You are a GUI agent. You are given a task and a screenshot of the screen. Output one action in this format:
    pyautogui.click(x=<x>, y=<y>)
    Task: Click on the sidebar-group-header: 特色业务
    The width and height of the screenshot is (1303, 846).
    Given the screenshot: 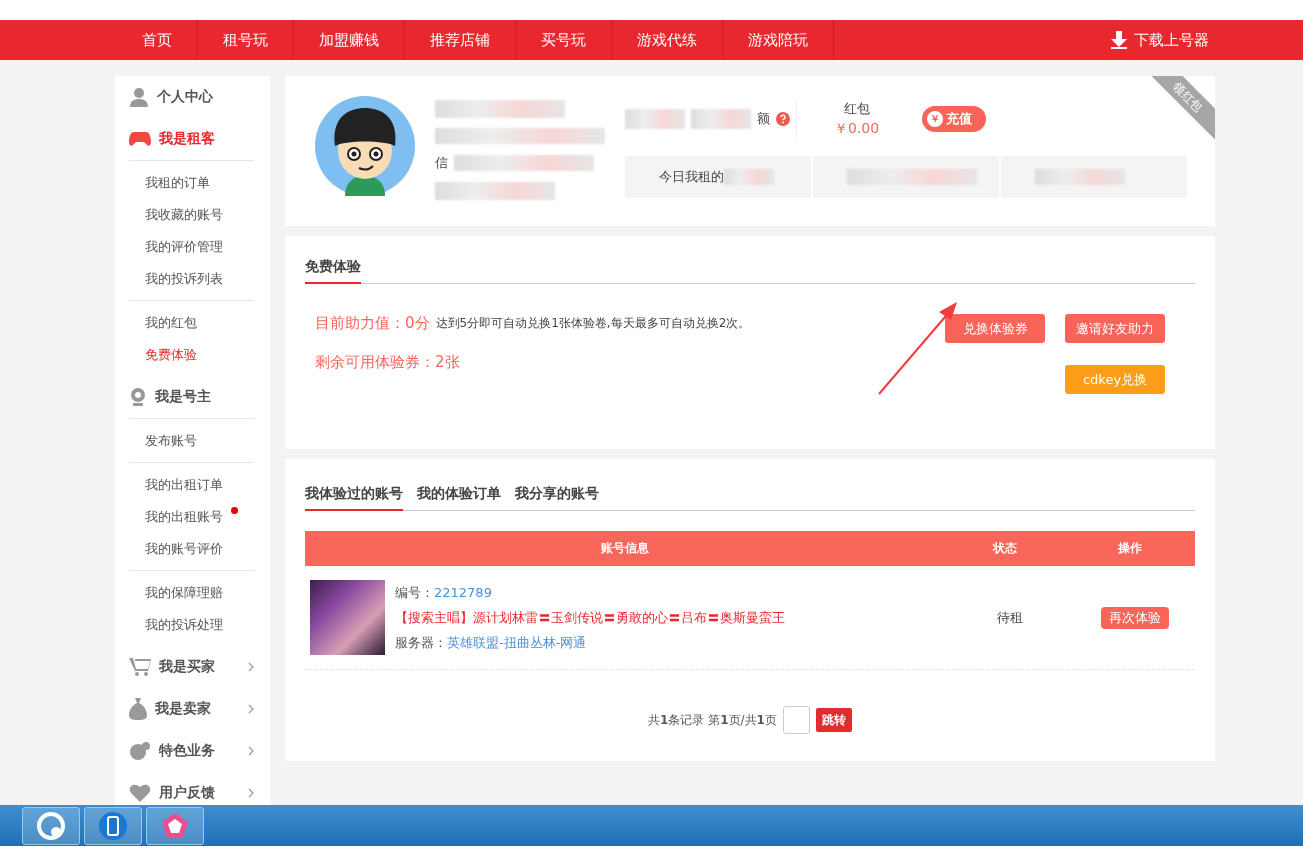 What is the action you would take?
    pyautogui.click(x=191, y=751)
    